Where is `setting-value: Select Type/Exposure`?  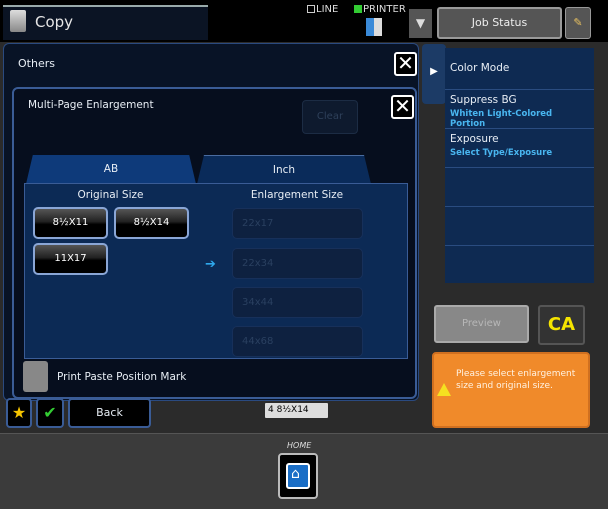 setting-value: Select Type/Exposure is located at coordinates (501, 153).